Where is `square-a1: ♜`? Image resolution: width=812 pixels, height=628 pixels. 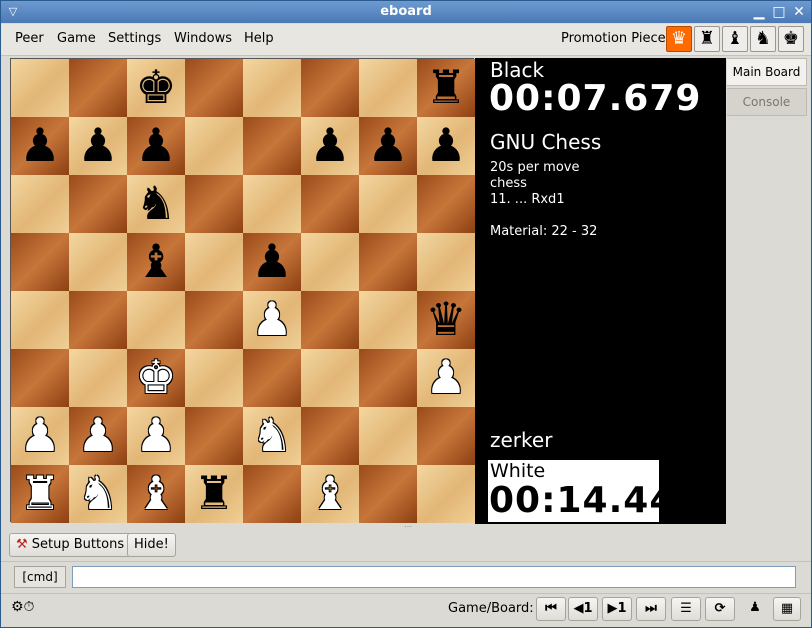 square-a1: ♜ is located at coordinates (40, 494).